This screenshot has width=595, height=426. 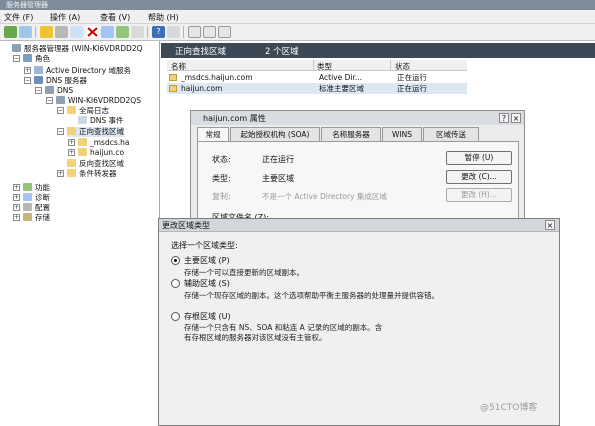 What do you see at coordinates (42, 197) in the screenshot?
I see `tree-item-label: 诊断` at bounding box center [42, 197].